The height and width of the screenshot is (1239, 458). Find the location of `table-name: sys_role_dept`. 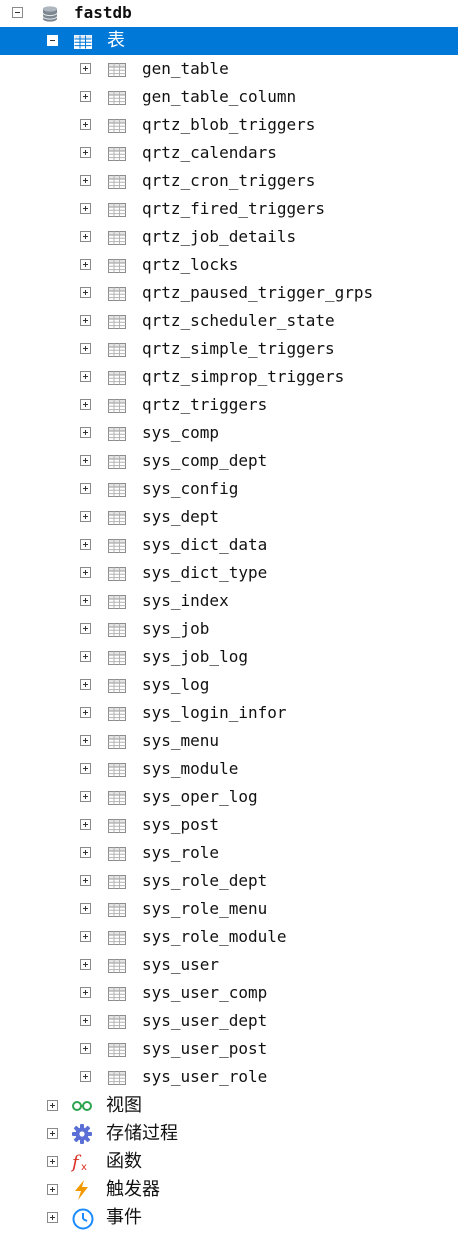

table-name: sys_role_dept is located at coordinates (205, 880).